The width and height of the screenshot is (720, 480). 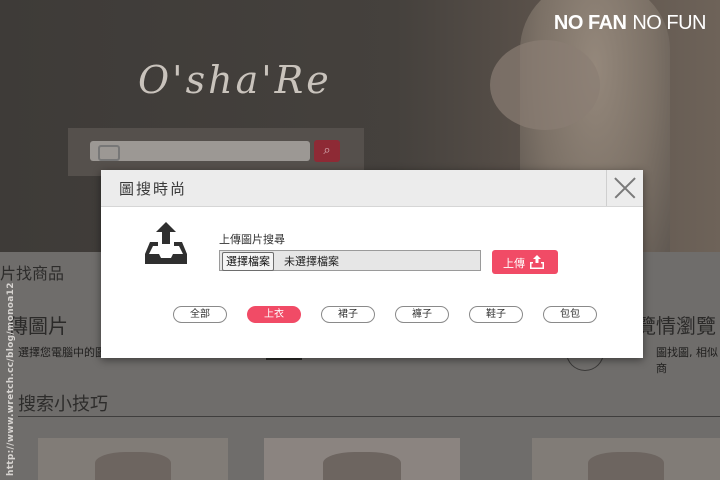 I want to click on category-filters: 全部 上衣 裙子 褲子 鞋子 包包, so click(x=393, y=316).